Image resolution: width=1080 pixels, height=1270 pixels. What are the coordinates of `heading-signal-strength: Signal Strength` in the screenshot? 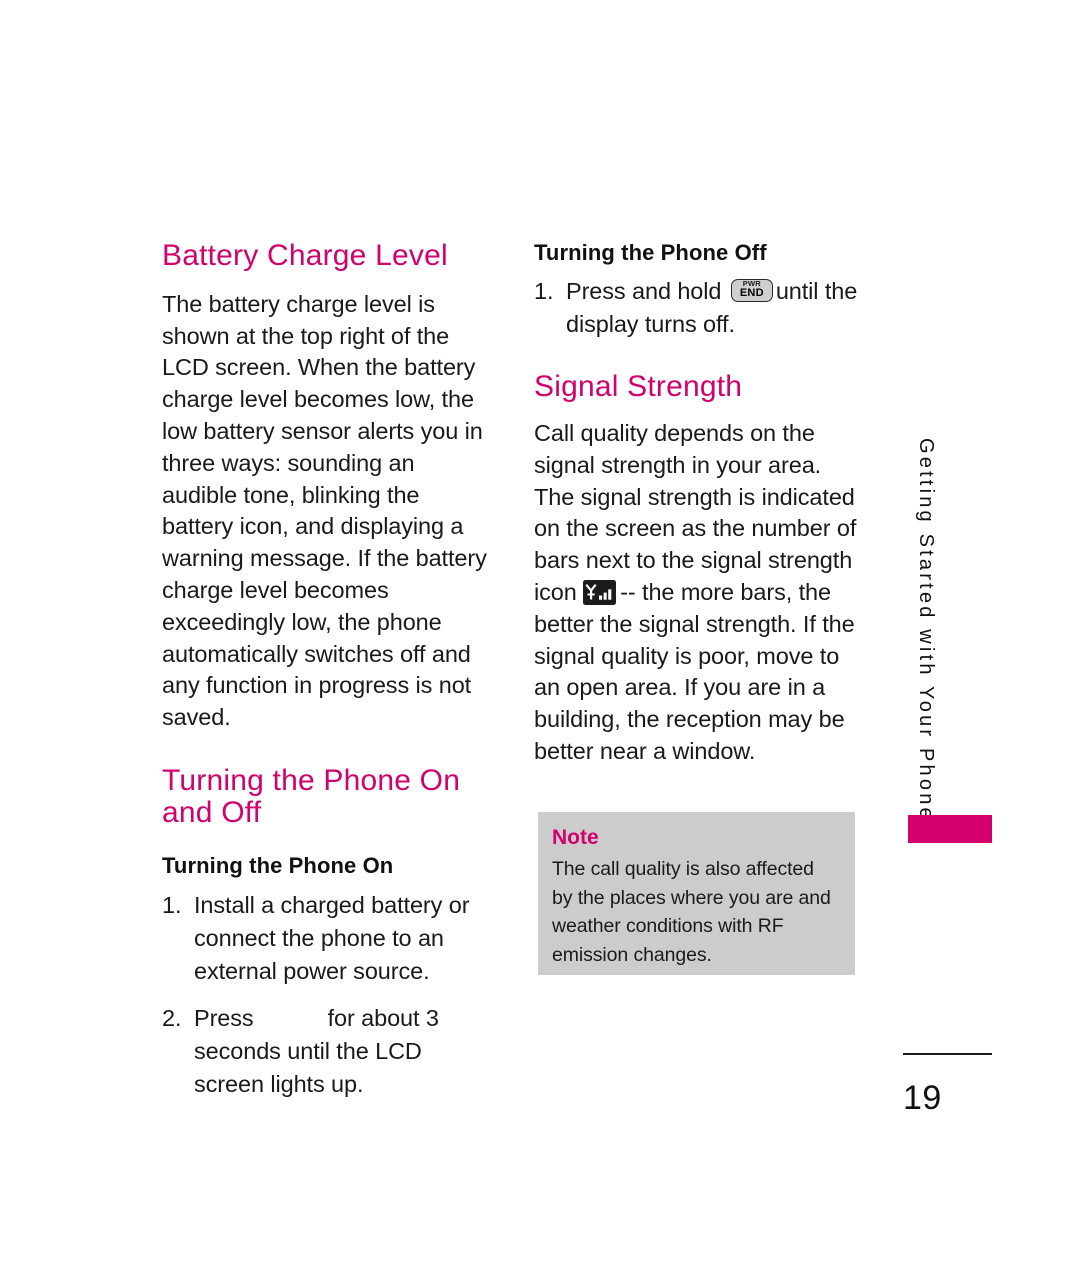 It's located at (638, 387).